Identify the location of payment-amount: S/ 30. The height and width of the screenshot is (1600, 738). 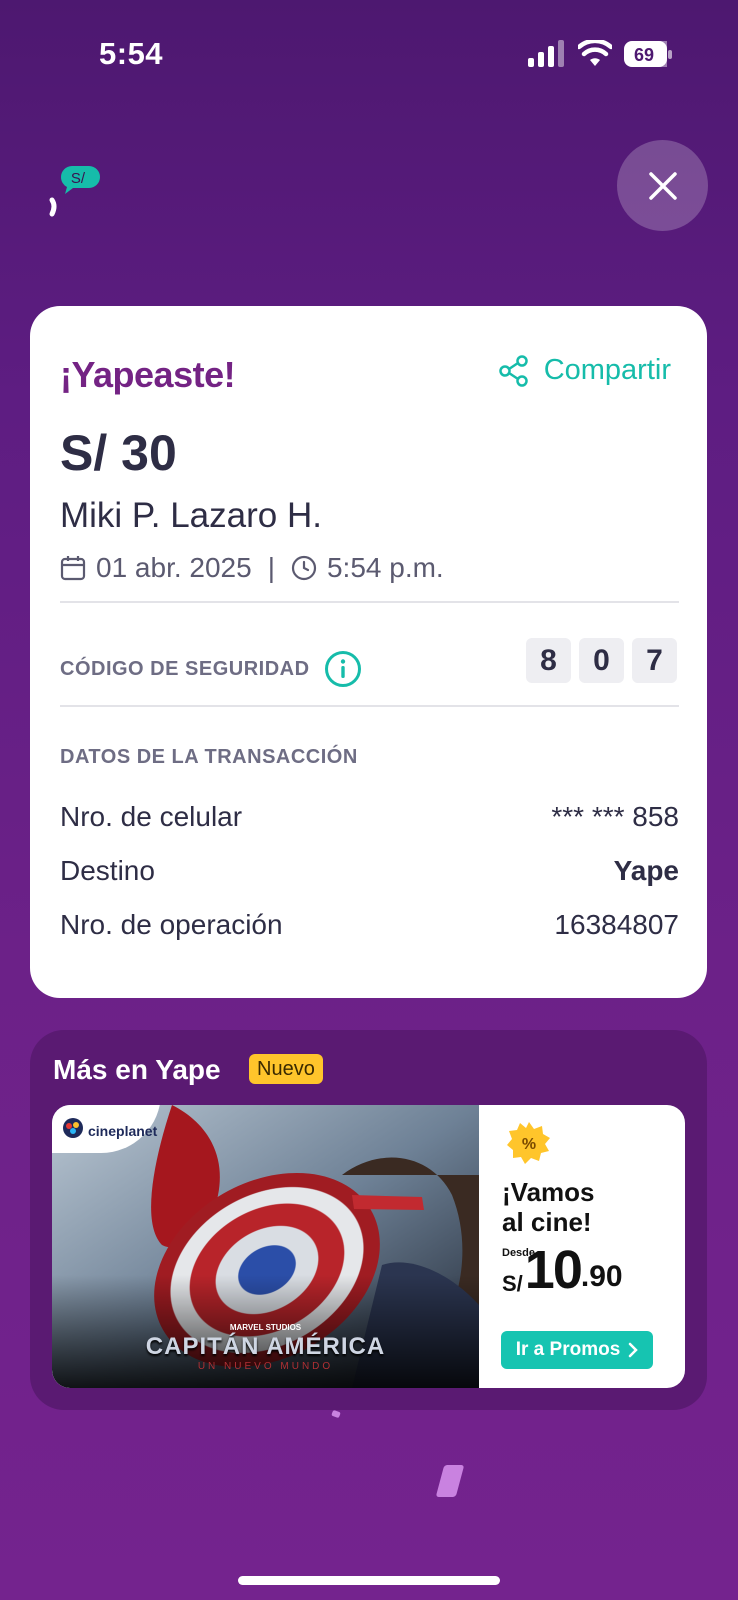
(118, 453).